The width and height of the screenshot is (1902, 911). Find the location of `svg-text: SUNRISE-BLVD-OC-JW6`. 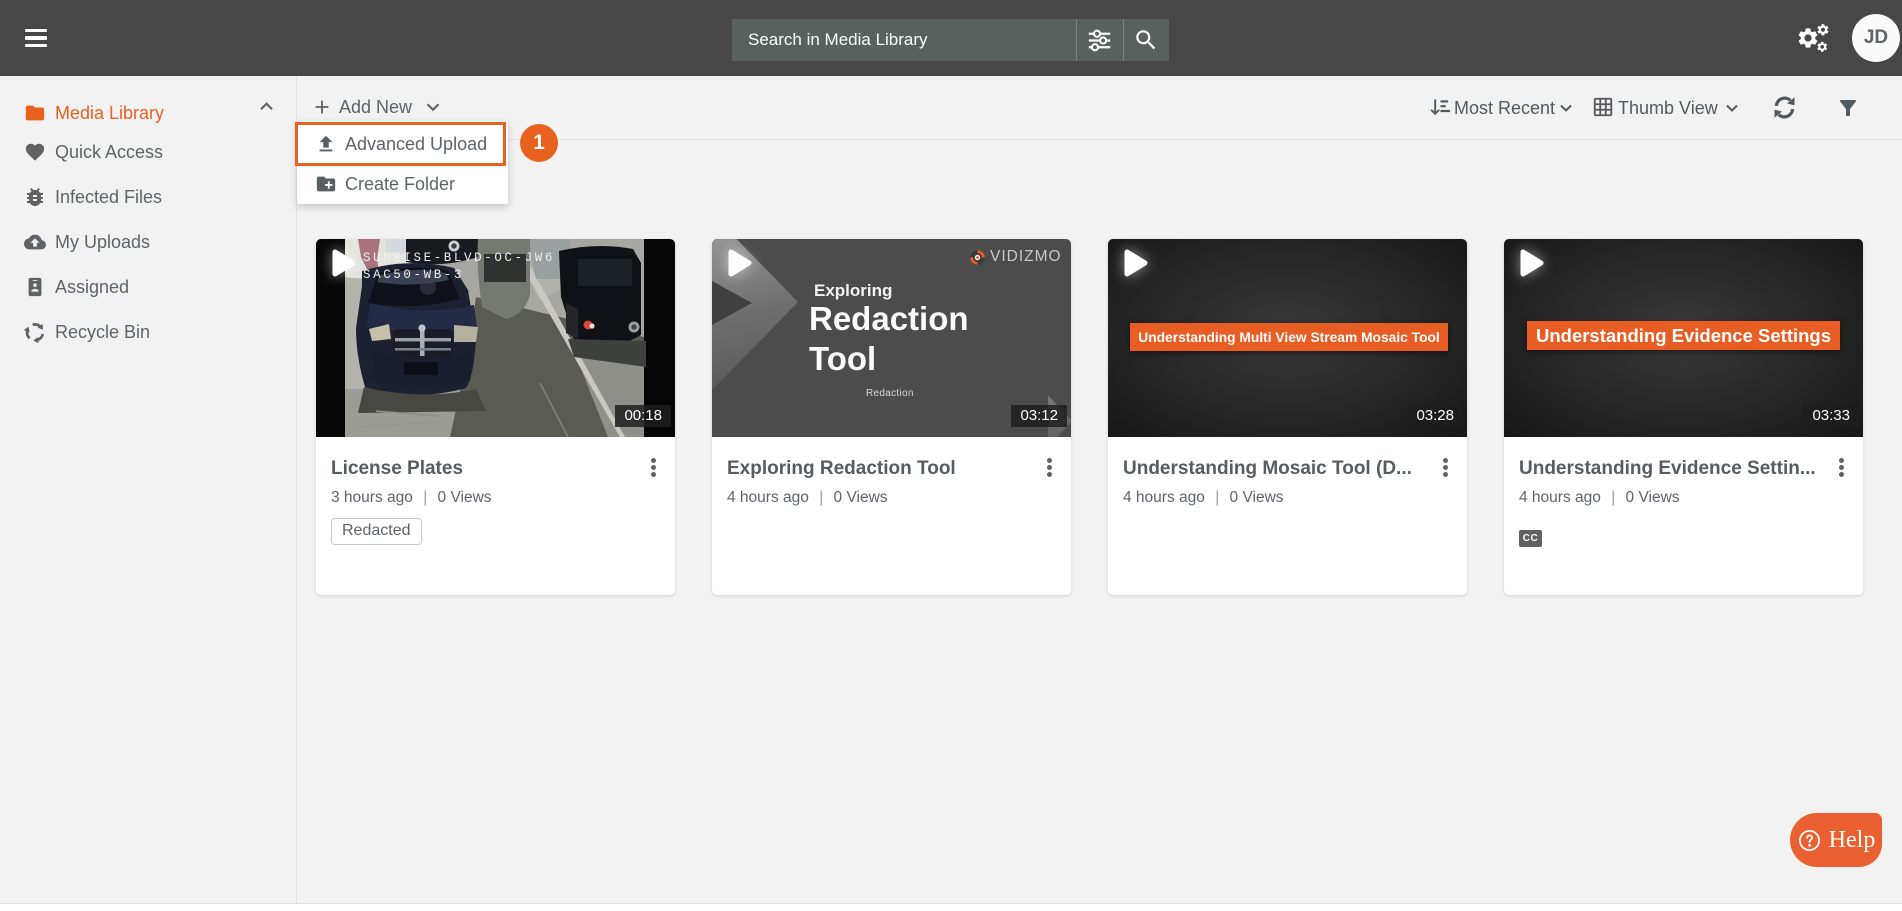

svg-text: SUNRISE-BLVD-OC-JW6 is located at coordinates (459, 258).